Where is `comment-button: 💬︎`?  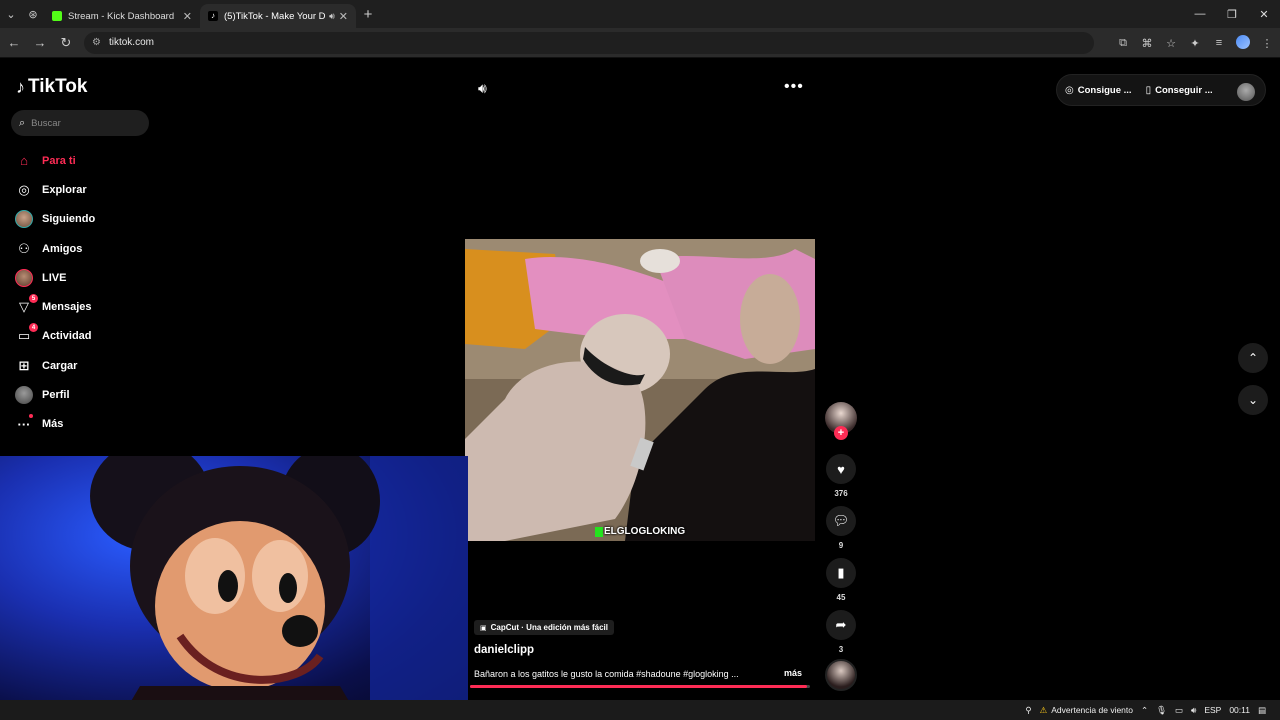 comment-button: 💬︎ is located at coordinates (841, 521).